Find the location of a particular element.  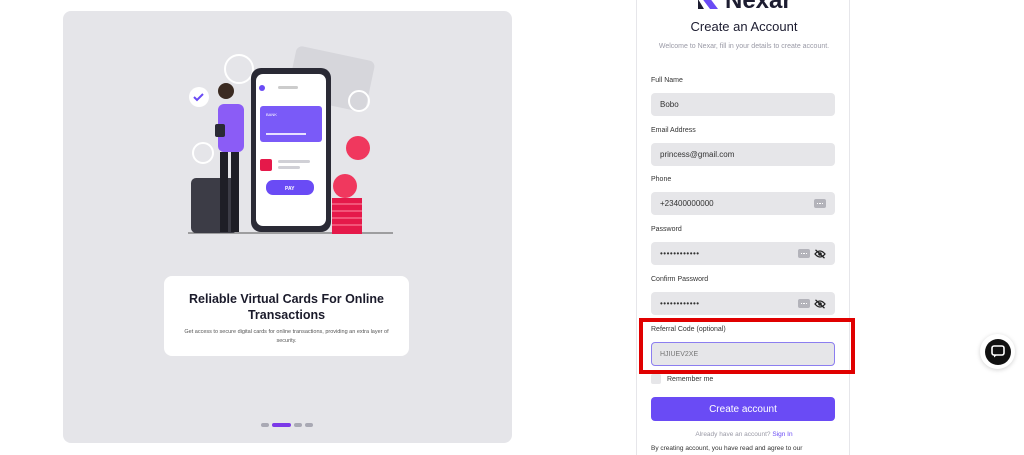

check-icon is located at coordinates (199, 97).